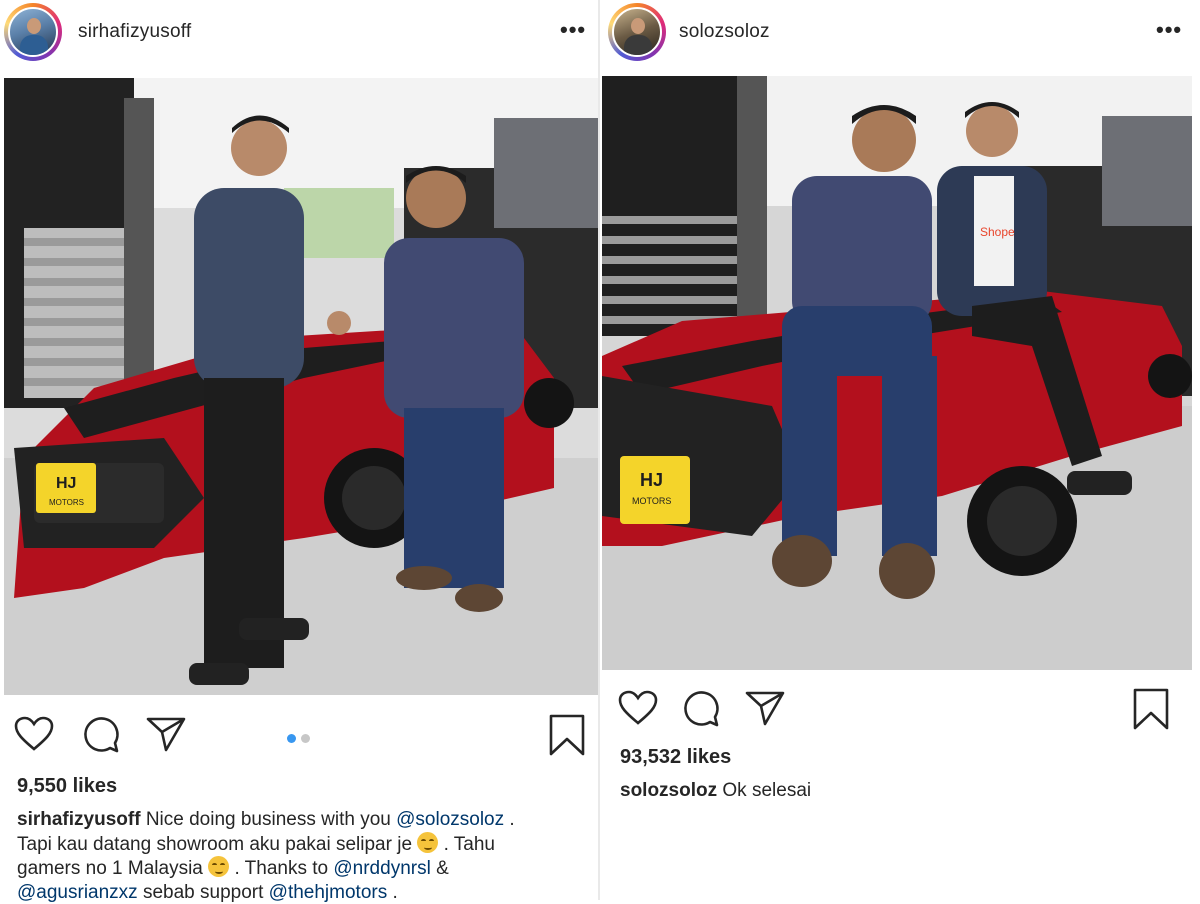 The height and width of the screenshot is (904, 1200). I want to click on post-caption: solozsoloz Ok selesai, so click(715, 791).